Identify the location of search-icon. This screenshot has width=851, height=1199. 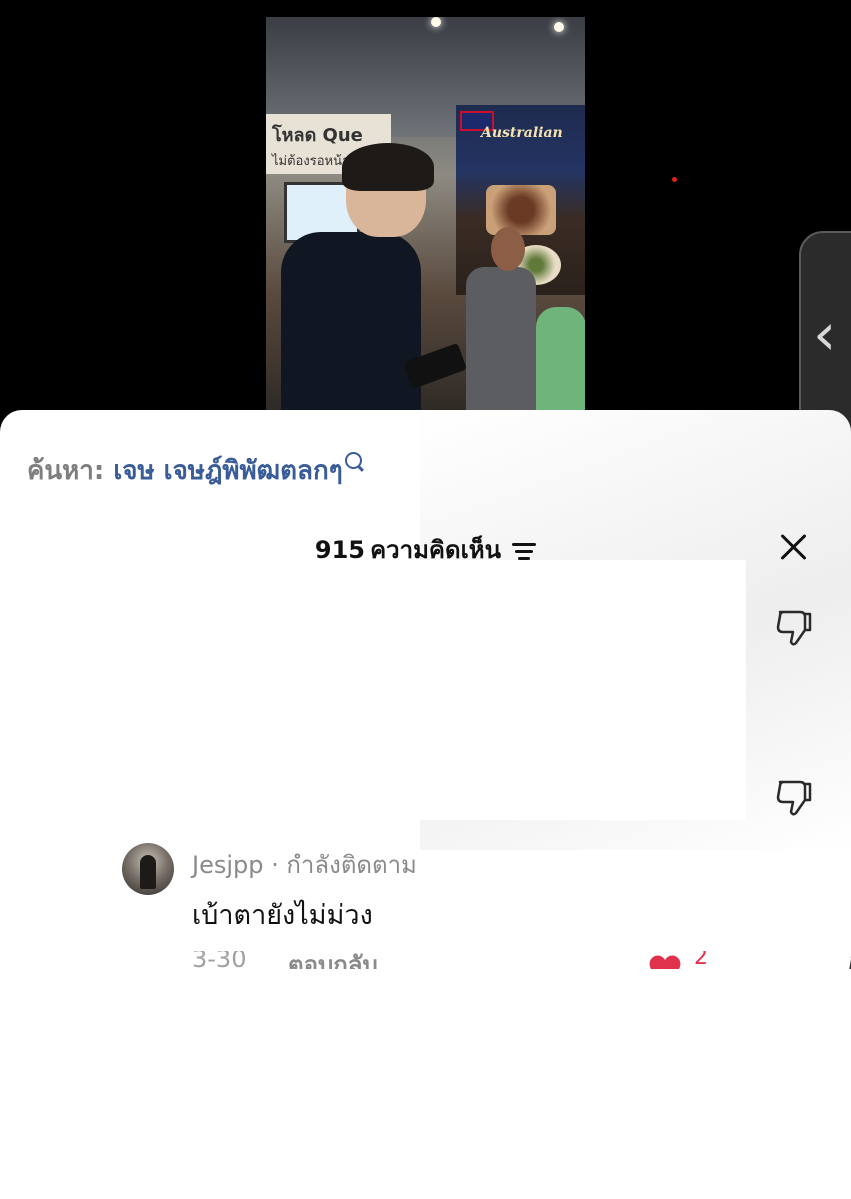
(353, 460).